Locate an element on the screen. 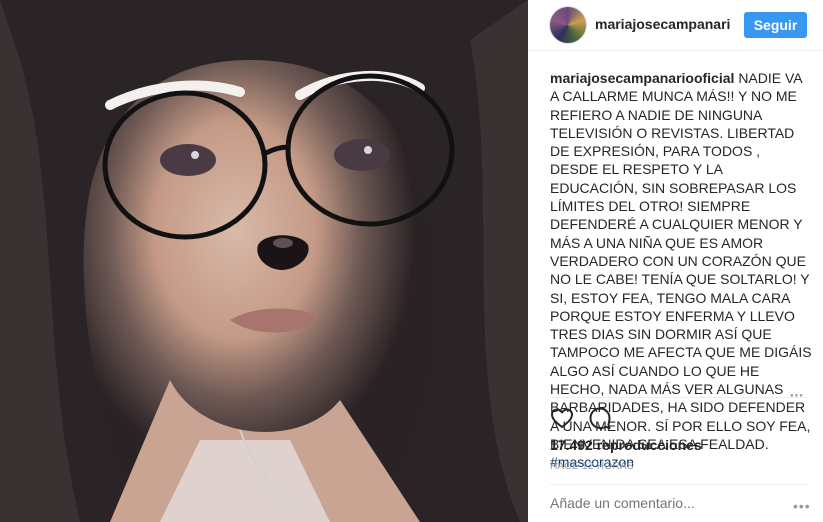 The image size is (823, 522). heart-icon is located at coordinates (562, 418).